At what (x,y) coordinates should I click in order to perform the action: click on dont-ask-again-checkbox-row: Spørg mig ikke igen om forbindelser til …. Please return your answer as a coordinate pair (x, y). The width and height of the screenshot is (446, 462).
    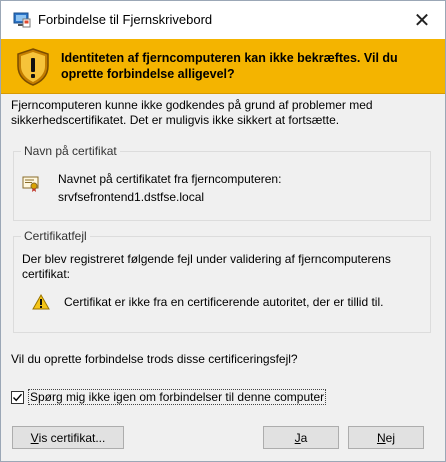
    Looking at the image, I should click on (169, 397).